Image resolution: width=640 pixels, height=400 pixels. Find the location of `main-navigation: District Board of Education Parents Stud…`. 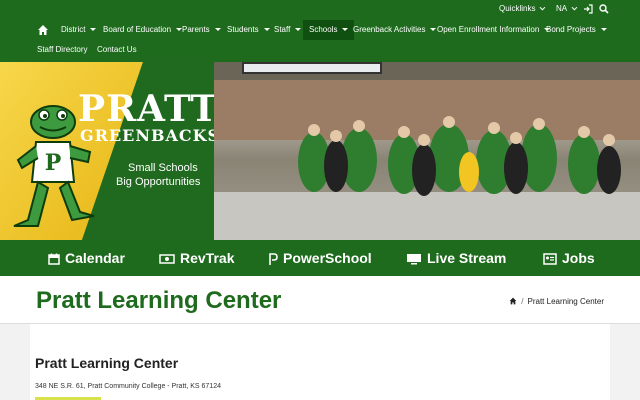

main-navigation: District Board of Education Parents Stud… is located at coordinates (320, 41).